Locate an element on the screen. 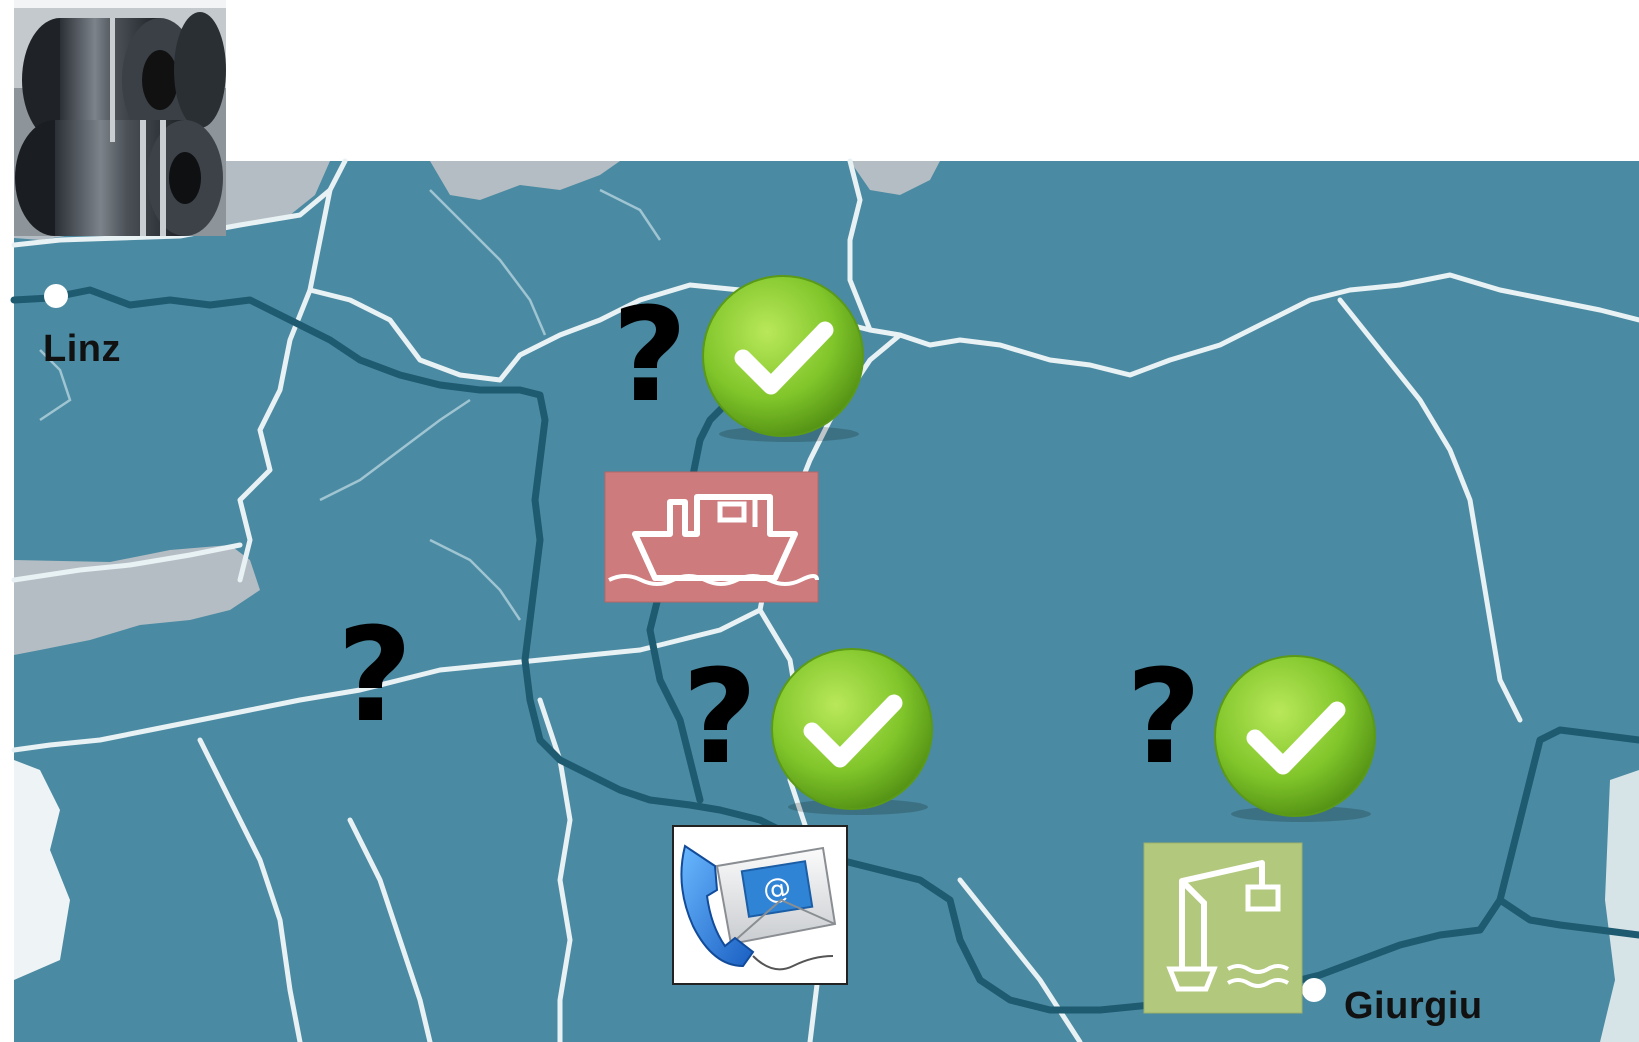 The height and width of the screenshot is (1042, 1639). ship-icon is located at coordinates (711, 537).